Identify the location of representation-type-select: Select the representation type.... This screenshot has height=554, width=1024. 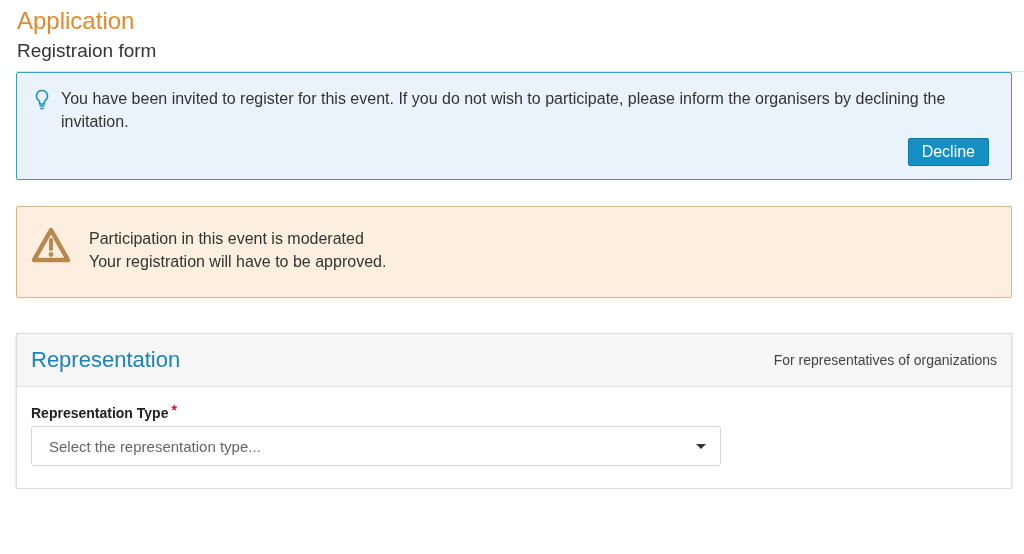
(376, 446).